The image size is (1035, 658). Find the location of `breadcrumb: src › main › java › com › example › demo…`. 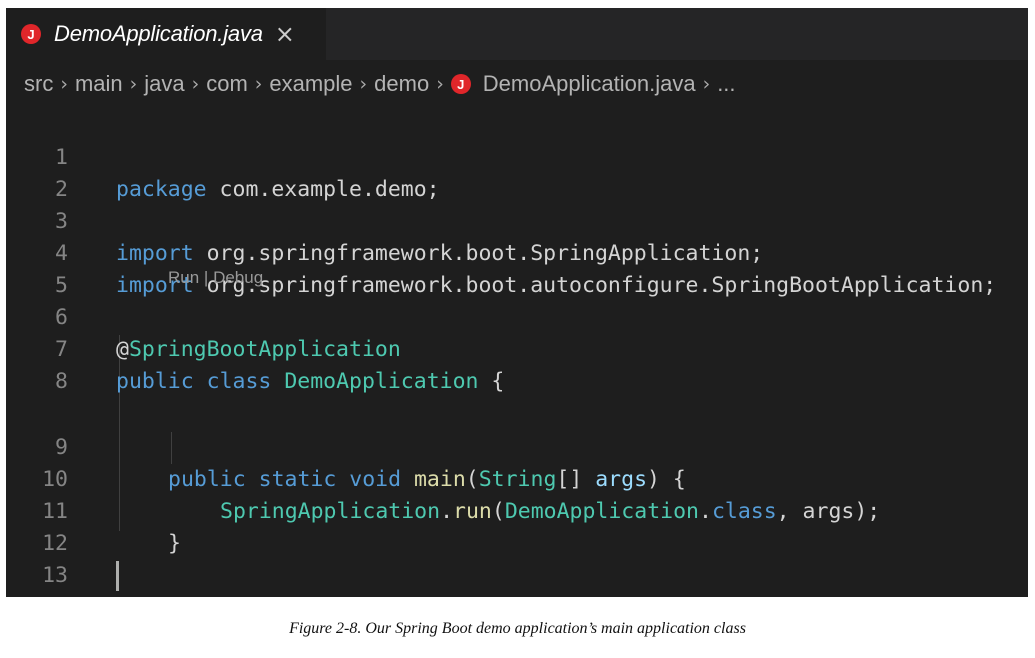

breadcrumb: src › main › java › com › example › demo… is located at coordinates (517, 84).